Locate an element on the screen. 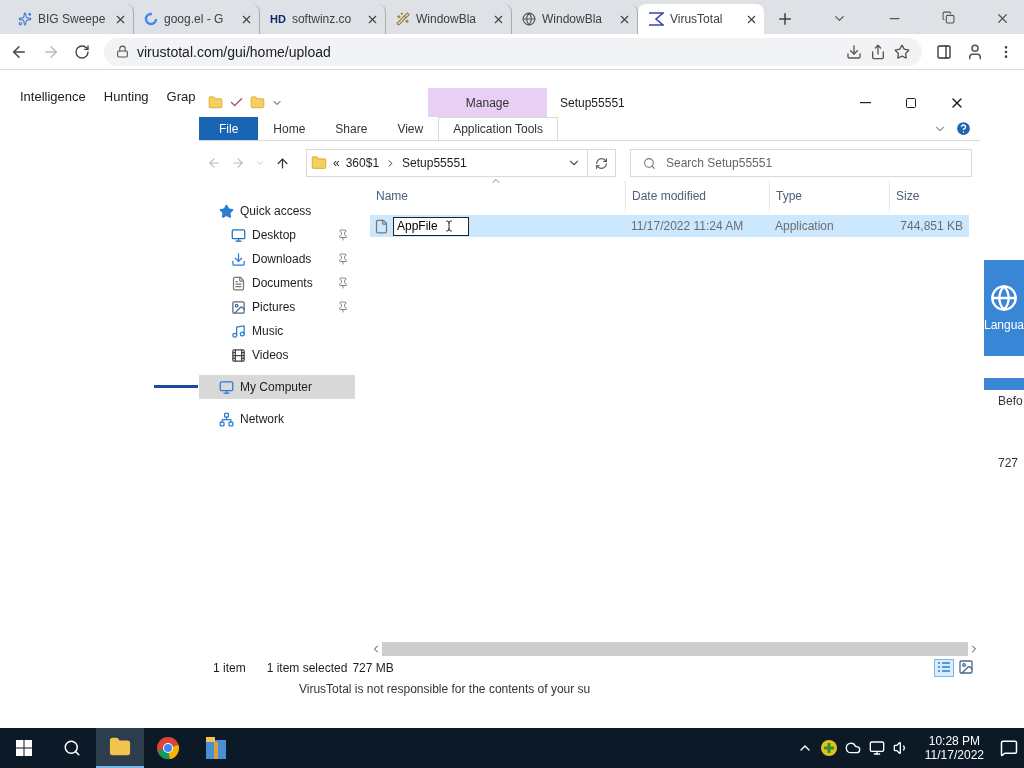 The image size is (1024, 768). clock: 10:28 PM 11/17/2022 is located at coordinates (954, 748).